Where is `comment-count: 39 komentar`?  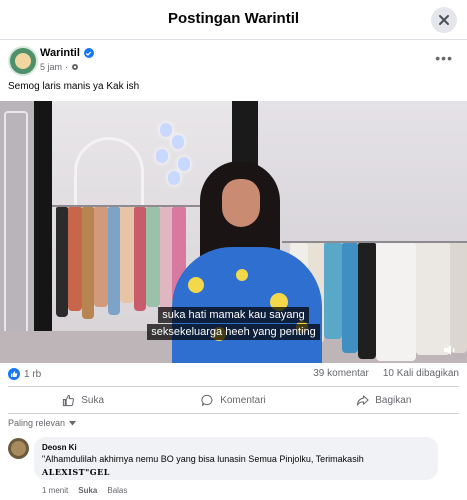
comment-count: 39 komentar is located at coordinates (341, 373).